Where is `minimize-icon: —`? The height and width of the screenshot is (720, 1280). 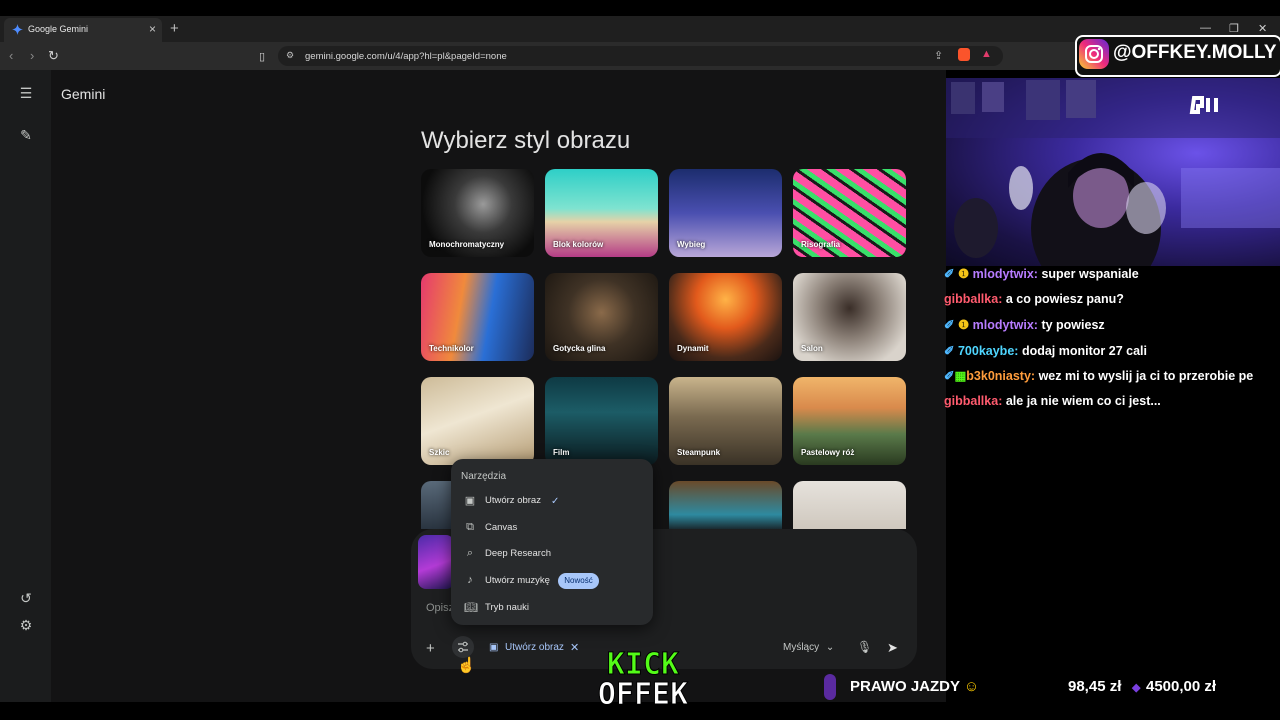 minimize-icon: — is located at coordinates (1205, 28).